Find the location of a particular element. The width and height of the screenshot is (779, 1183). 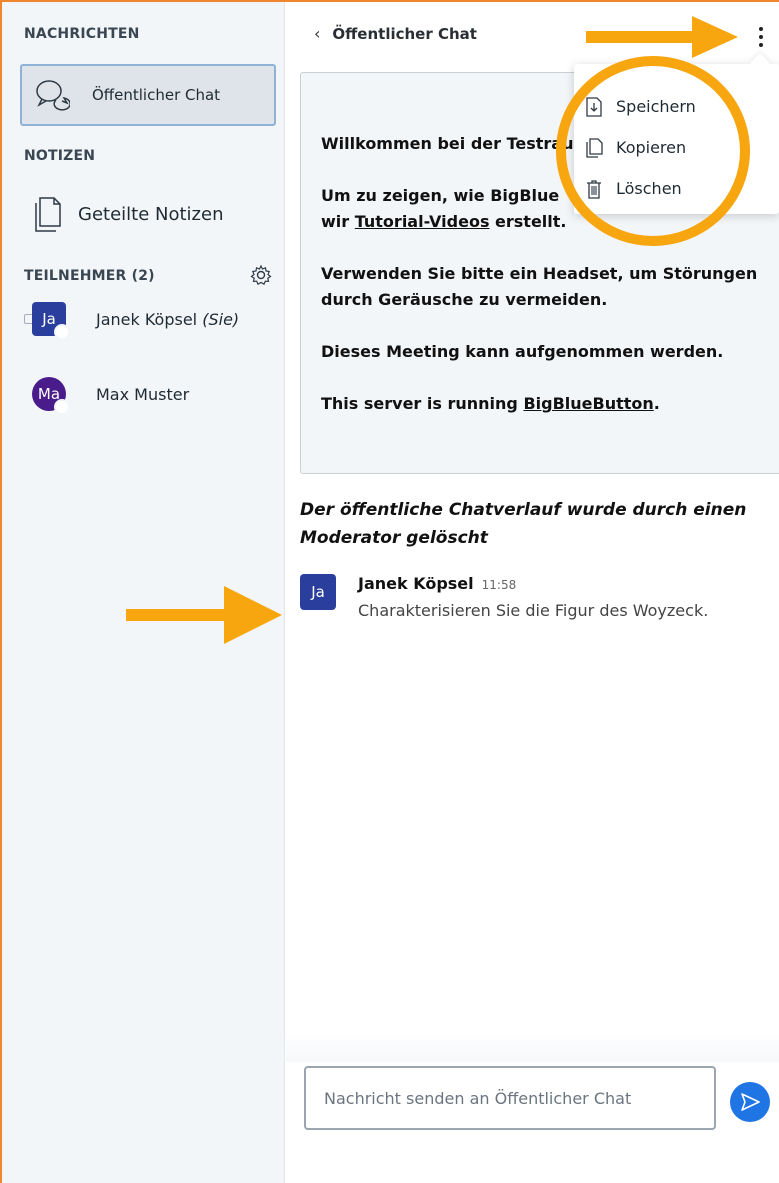

participants-heading: TEILNEHMER (2) is located at coordinates (89, 276).